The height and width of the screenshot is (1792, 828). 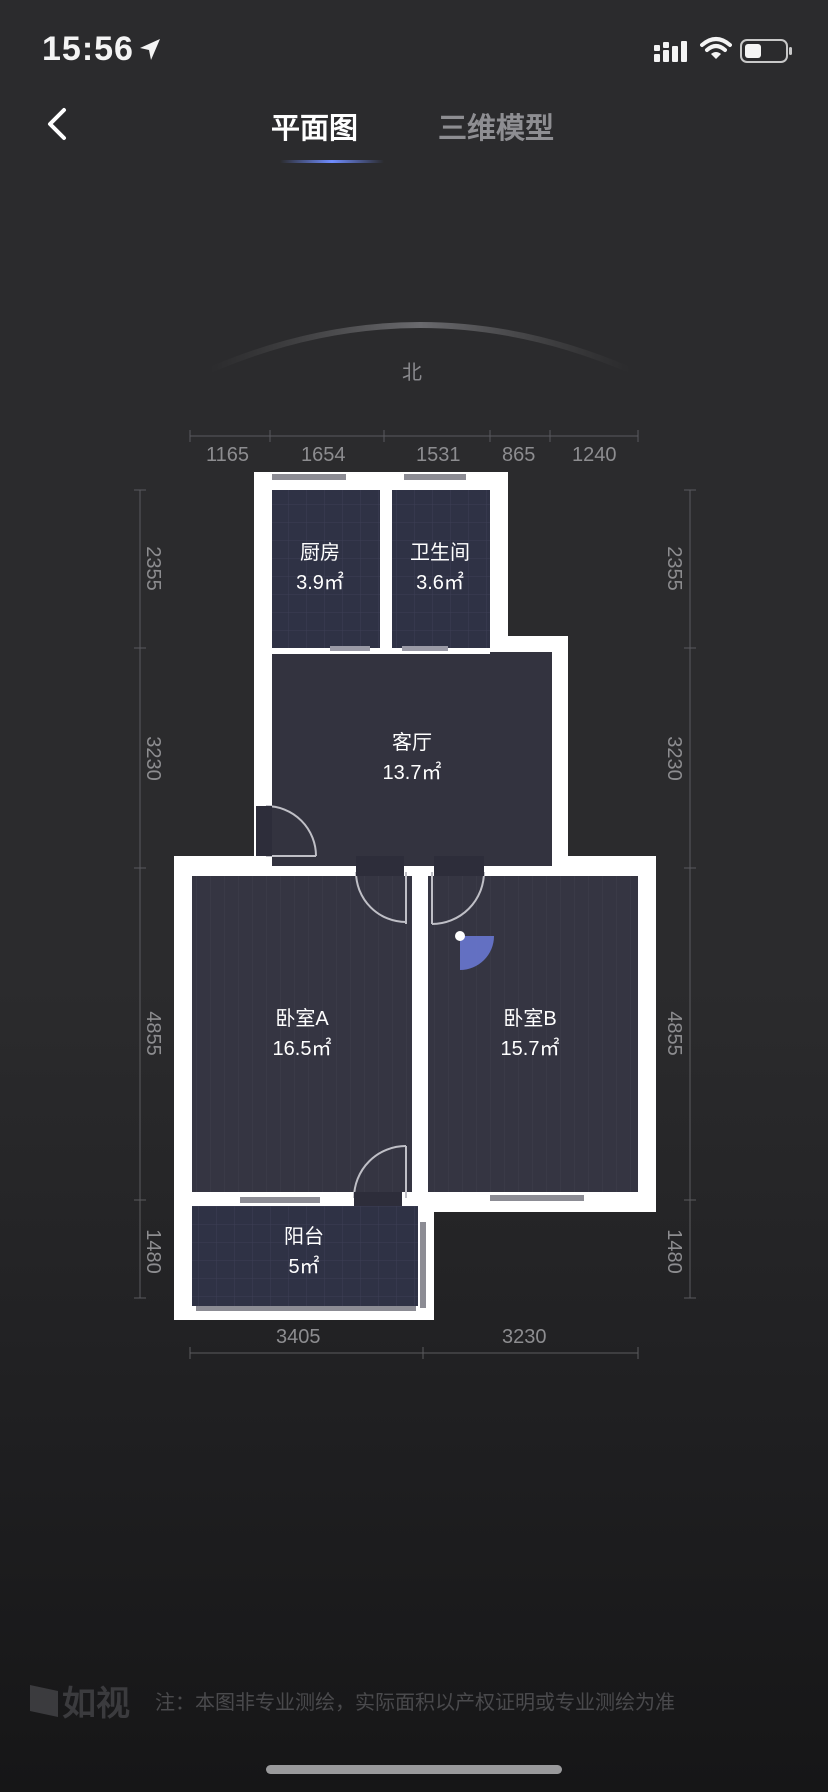 What do you see at coordinates (320, 553) in the screenshot?
I see `room-name: 厨房` at bounding box center [320, 553].